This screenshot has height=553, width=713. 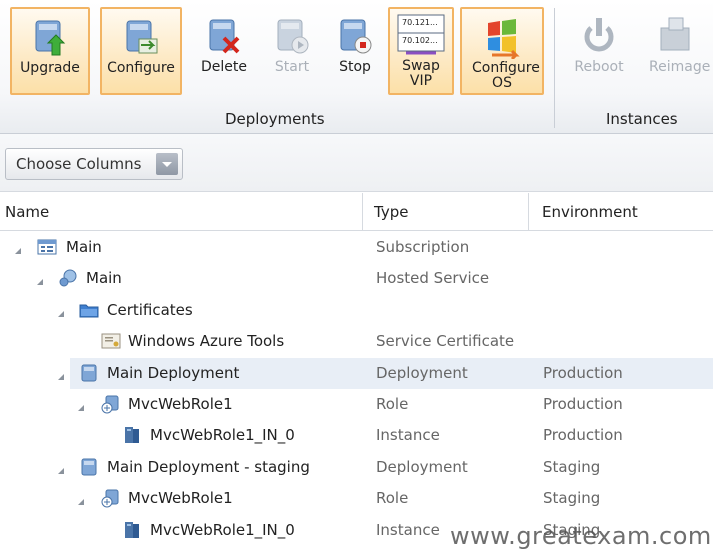 I want to click on column-name-header: Name, so click(x=27, y=212).